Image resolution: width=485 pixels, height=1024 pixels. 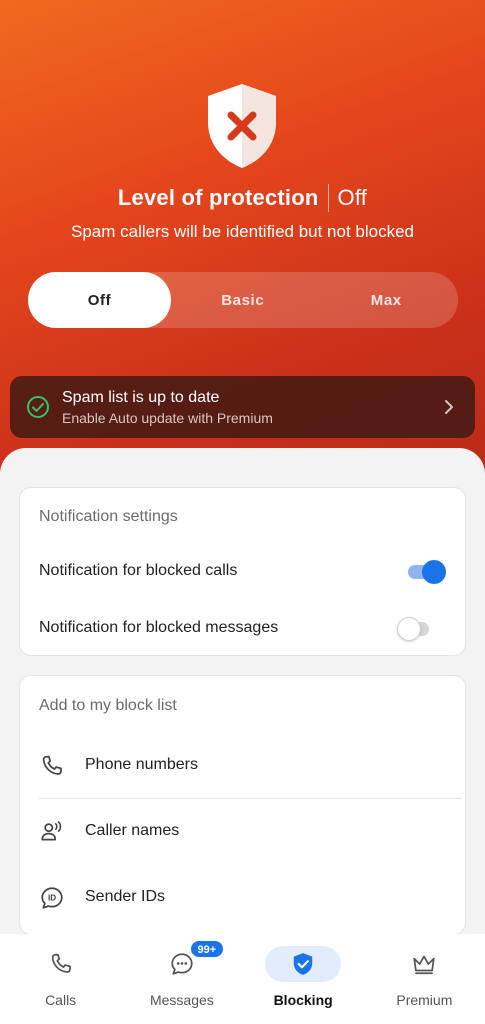 I want to click on nav-premium-icon-wrap, so click(x=424, y=964).